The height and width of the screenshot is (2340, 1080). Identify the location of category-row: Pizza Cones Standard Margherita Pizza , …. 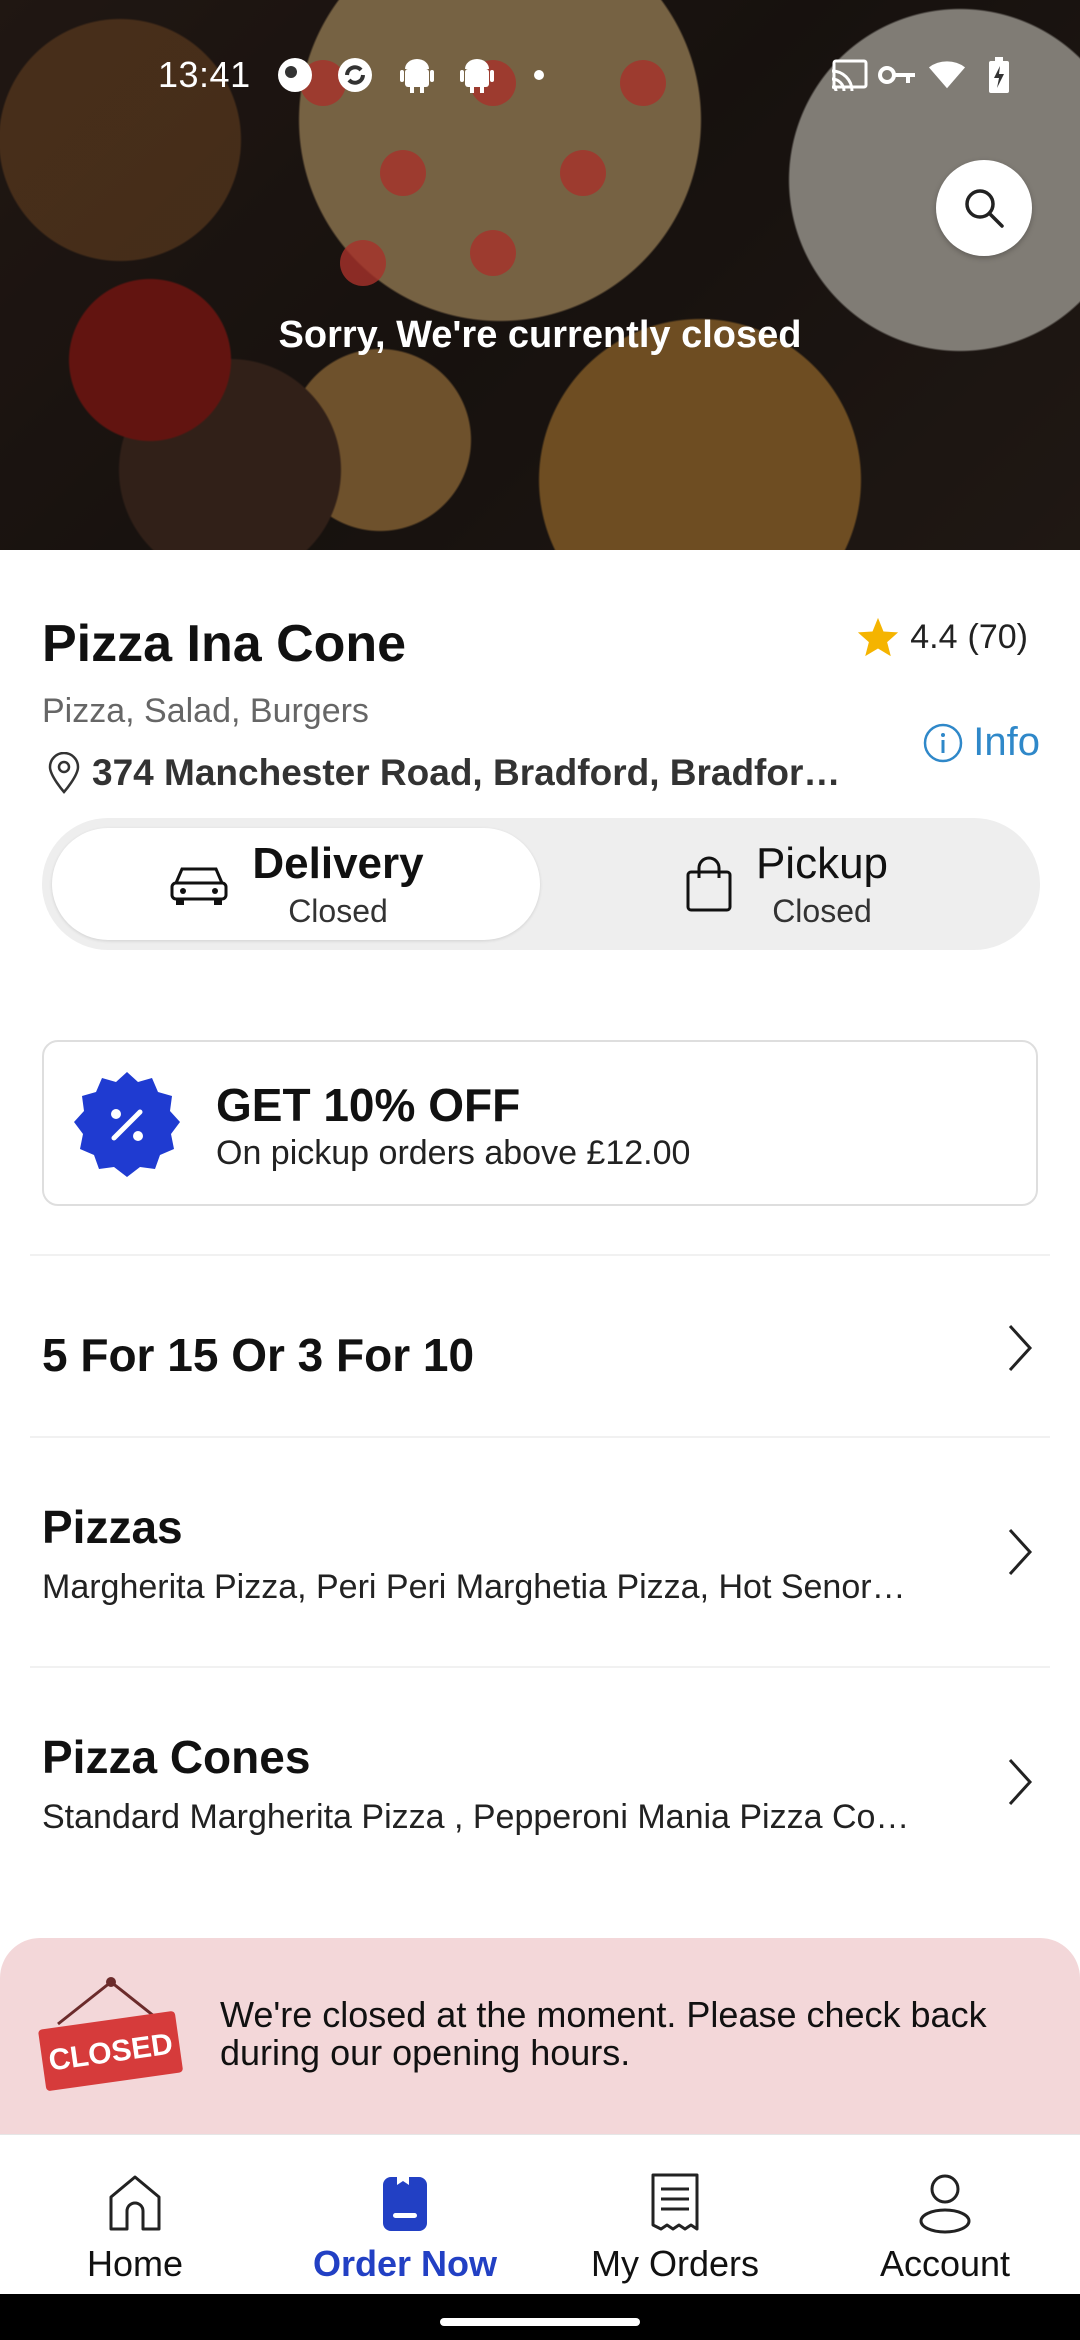
(540, 1782).